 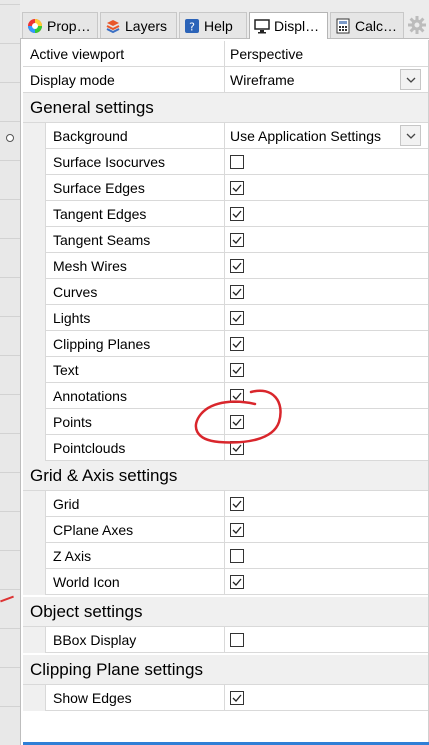 I want to click on surface-edges-checkbox, so click(x=237, y=188).